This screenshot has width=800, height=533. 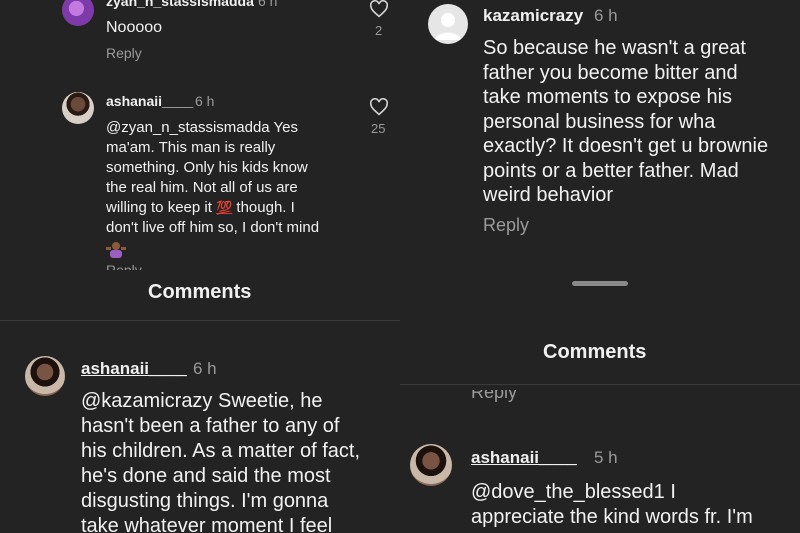 What do you see at coordinates (221, 451) in the screenshot?
I see `comment-line: his children. As a matter of fact,` at bounding box center [221, 451].